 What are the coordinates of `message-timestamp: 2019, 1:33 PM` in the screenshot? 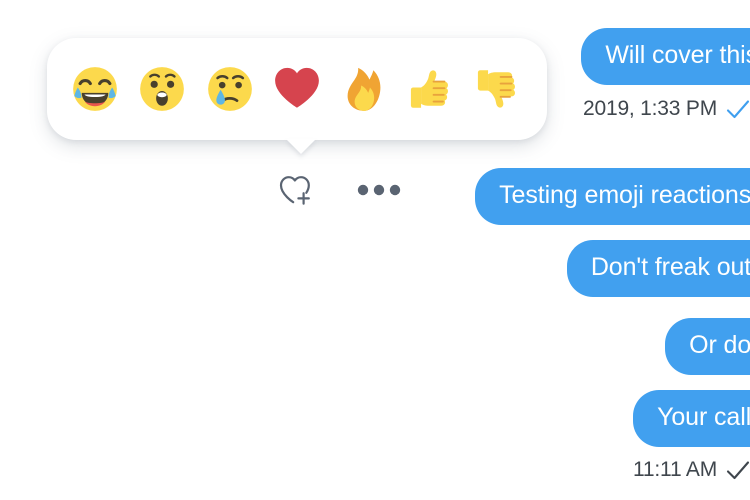 It's located at (650, 108).